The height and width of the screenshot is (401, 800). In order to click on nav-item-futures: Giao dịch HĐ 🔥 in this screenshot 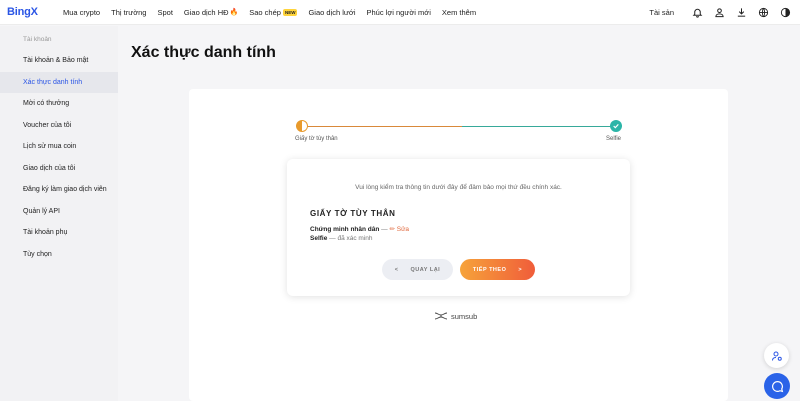, I will do `click(211, 12)`.